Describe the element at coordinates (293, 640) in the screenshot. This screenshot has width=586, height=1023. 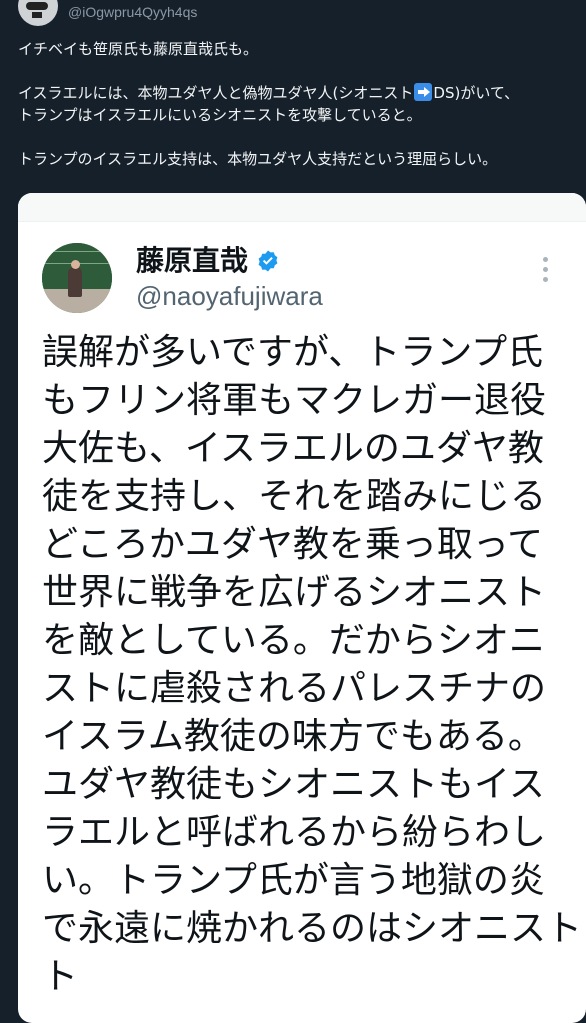
I see `quoted-line: を敵としている。だからシオニ` at that location.